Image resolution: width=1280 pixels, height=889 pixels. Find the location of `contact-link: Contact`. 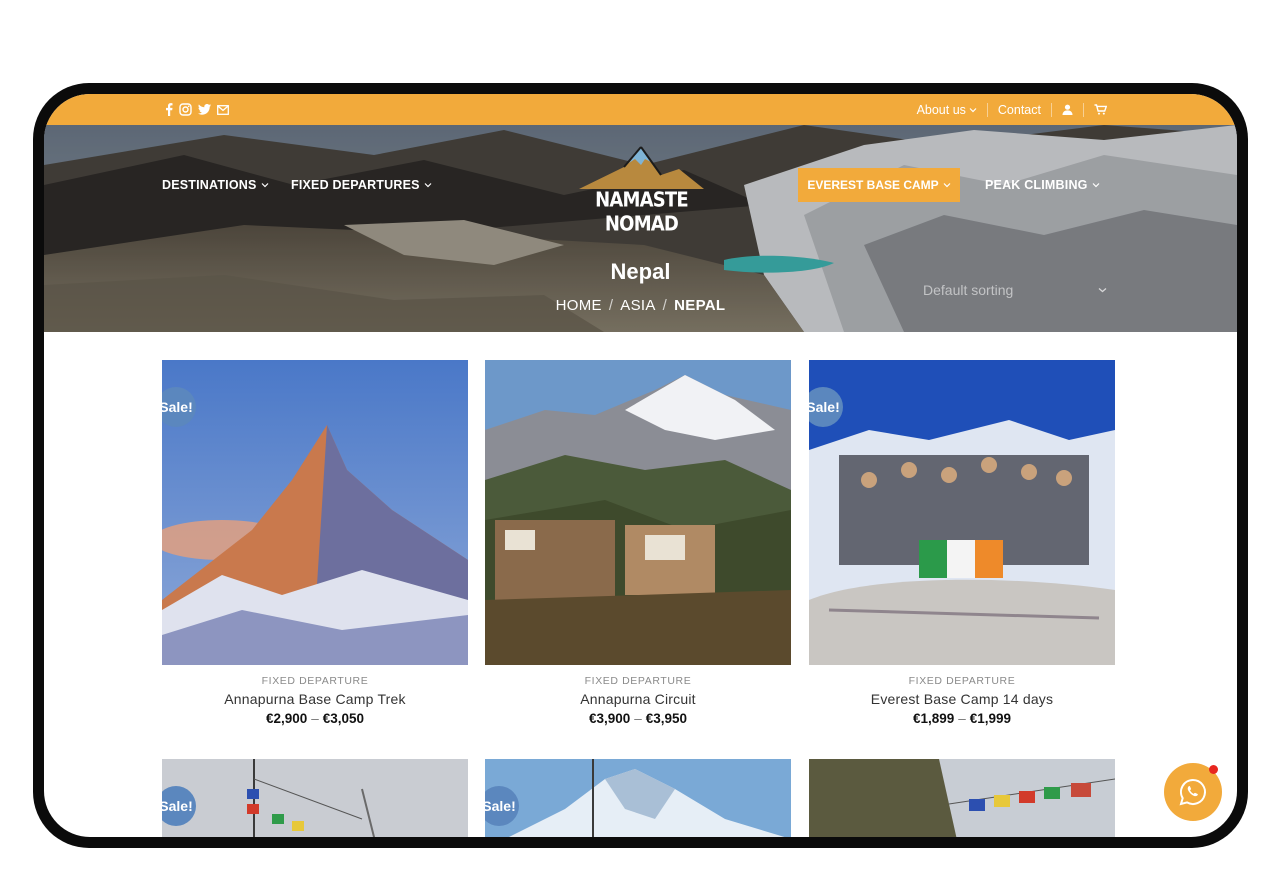

contact-link: Contact is located at coordinates (1019, 110).